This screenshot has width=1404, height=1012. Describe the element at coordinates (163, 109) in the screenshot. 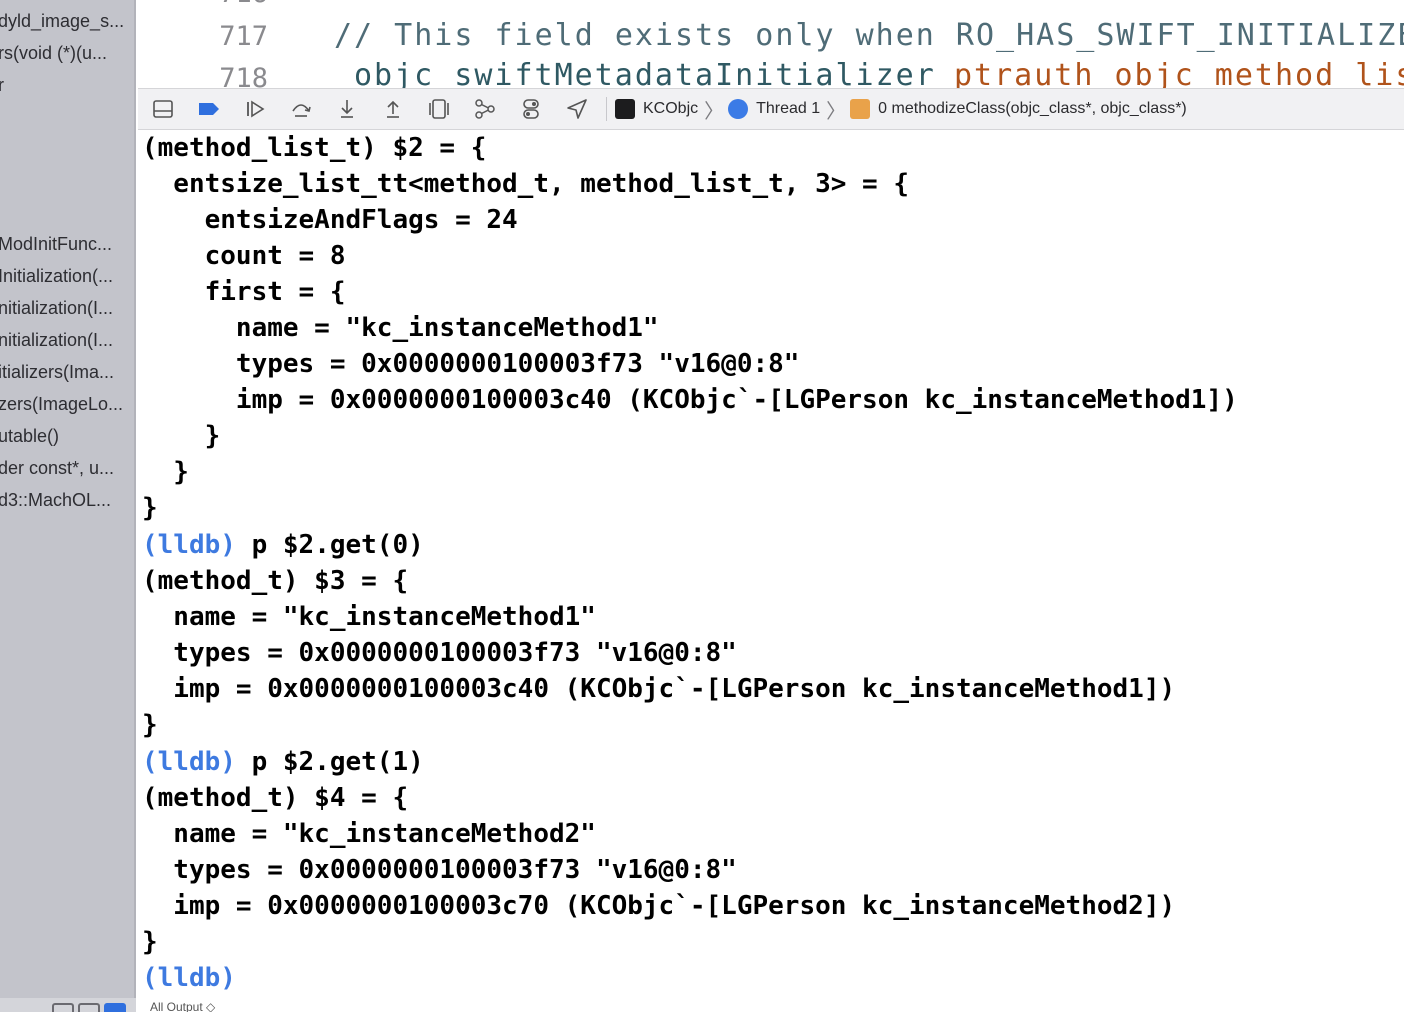

I see `hide-debug-area-icon` at that location.